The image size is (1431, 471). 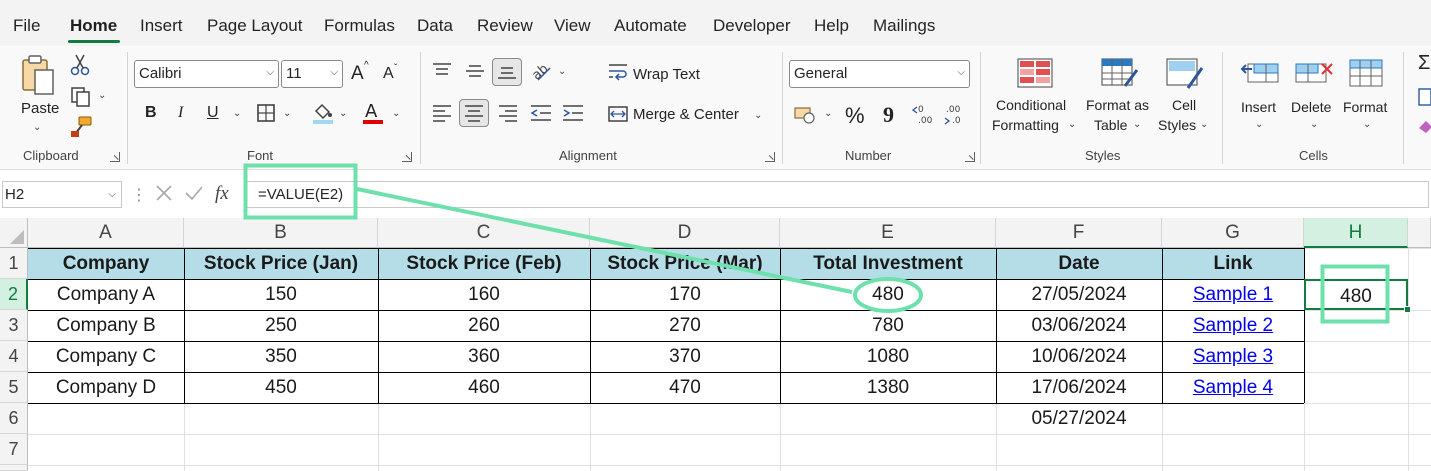 What do you see at coordinates (604, 240) in the screenshot?
I see `annotation-arrow-line` at bounding box center [604, 240].